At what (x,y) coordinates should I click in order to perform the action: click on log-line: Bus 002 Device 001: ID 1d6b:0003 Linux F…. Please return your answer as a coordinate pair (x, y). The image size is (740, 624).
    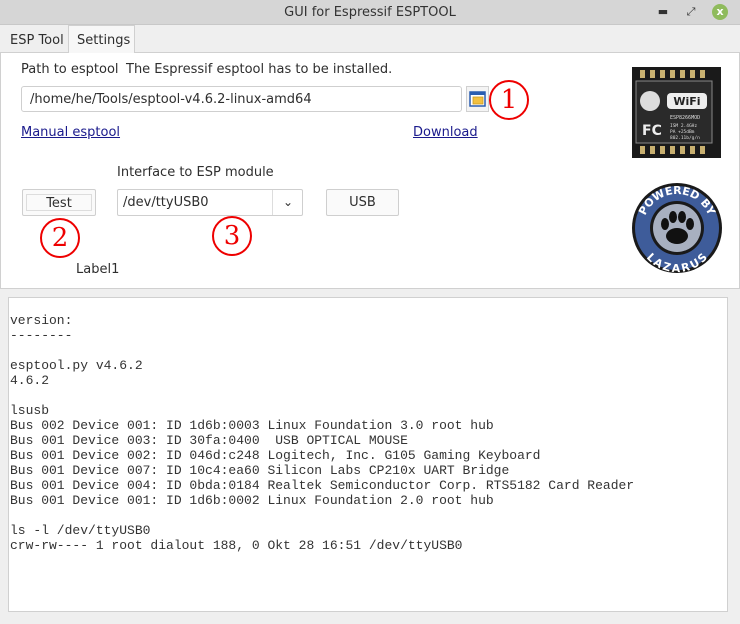
    Looking at the image, I should click on (252, 425).